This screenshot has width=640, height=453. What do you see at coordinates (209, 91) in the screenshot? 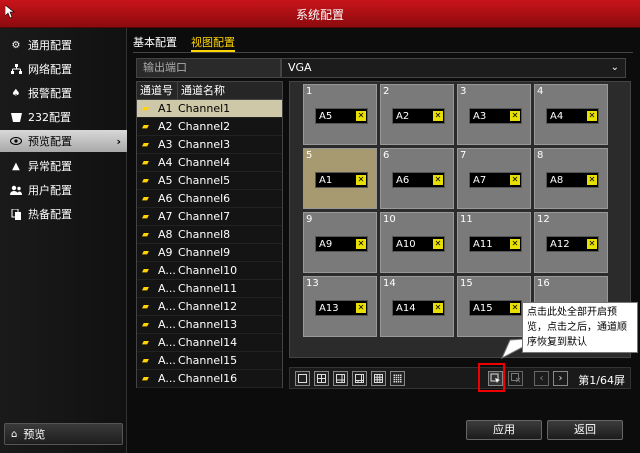
I see `channel-list-header: 通道号 通道名称` at bounding box center [209, 91].